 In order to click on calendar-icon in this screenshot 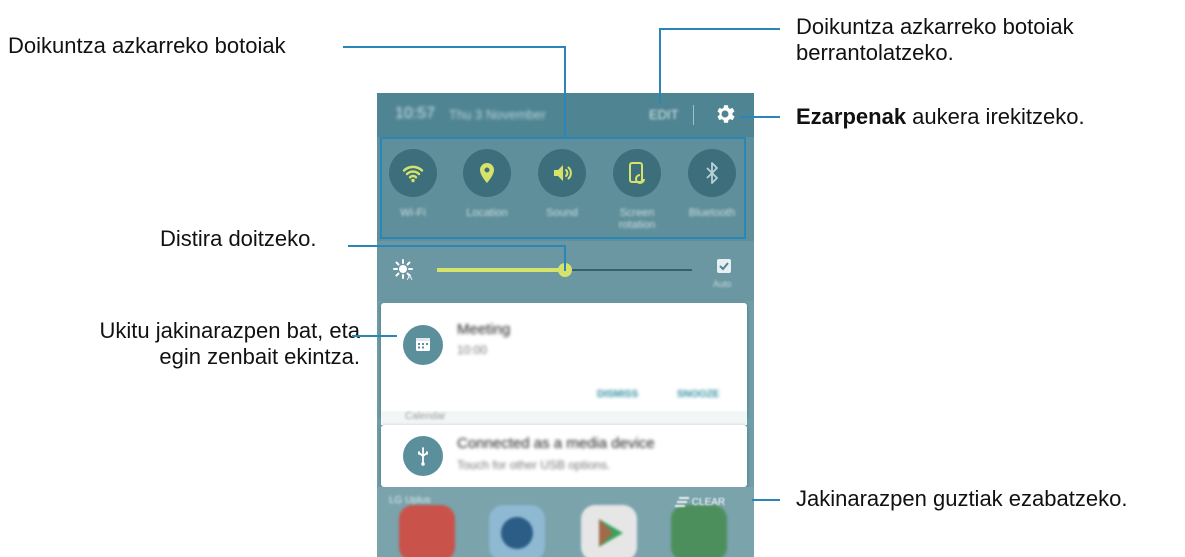, I will do `click(423, 345)`.